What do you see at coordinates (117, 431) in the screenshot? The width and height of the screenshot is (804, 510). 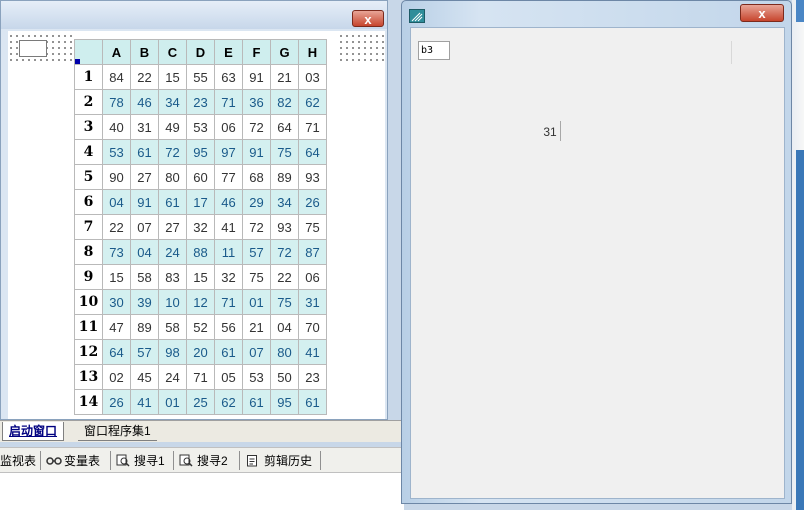 I see `tab-window-assembly: 窗口程序集1` at bounding box center [117, 431].